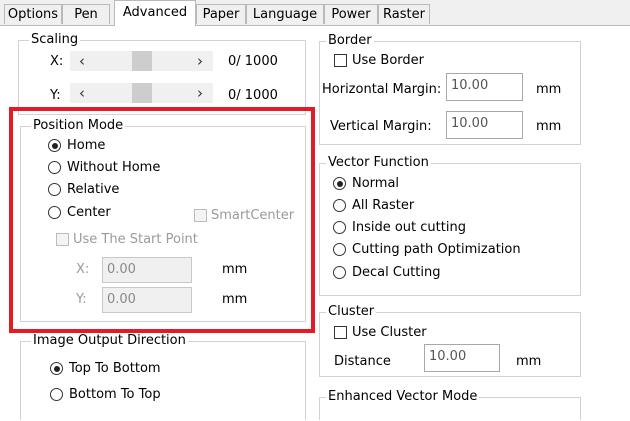  Describe the element at coordinates (403, 397) in the screenshot. I see `enhanced-vector-title: Enhanced Vector Mode` at that location.